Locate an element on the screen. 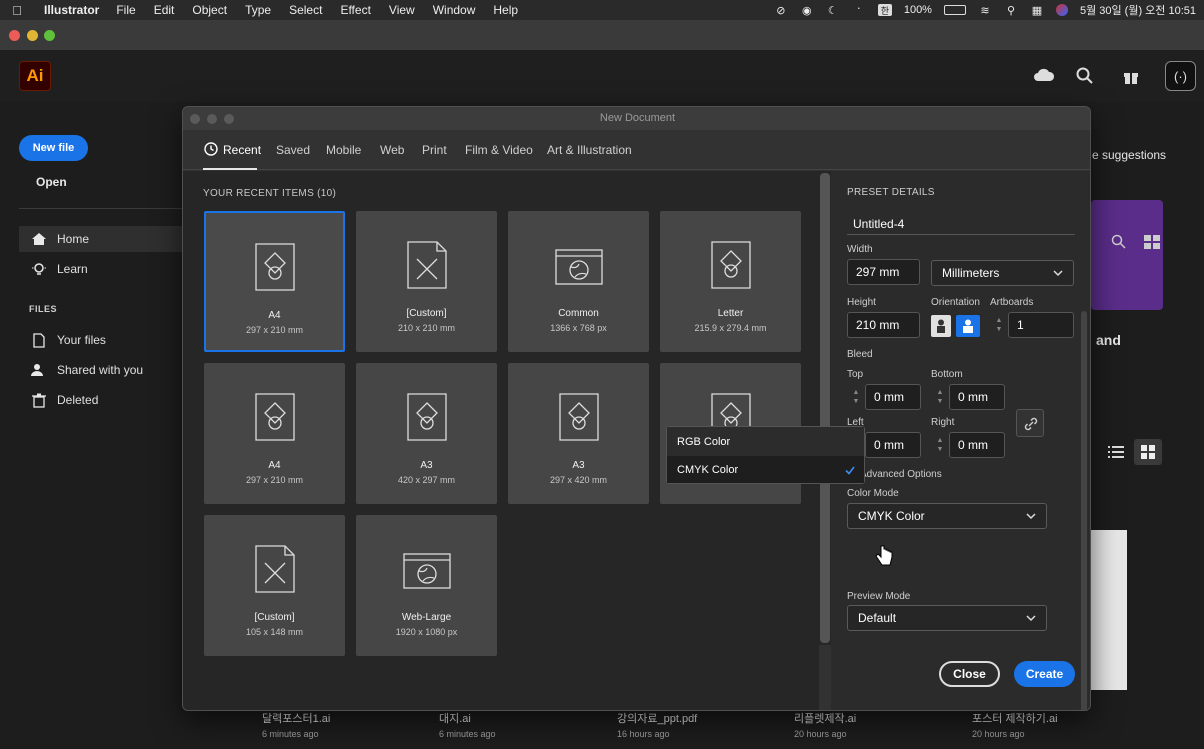  menu-view: View is located at coordinates (402, 10).